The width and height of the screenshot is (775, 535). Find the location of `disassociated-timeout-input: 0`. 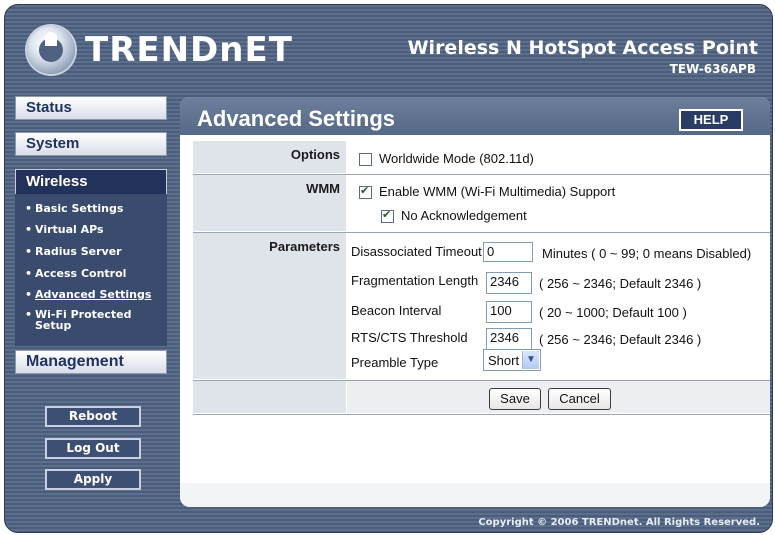

disassociated-timeout-input: 0 is located at coordinates (508, 252).